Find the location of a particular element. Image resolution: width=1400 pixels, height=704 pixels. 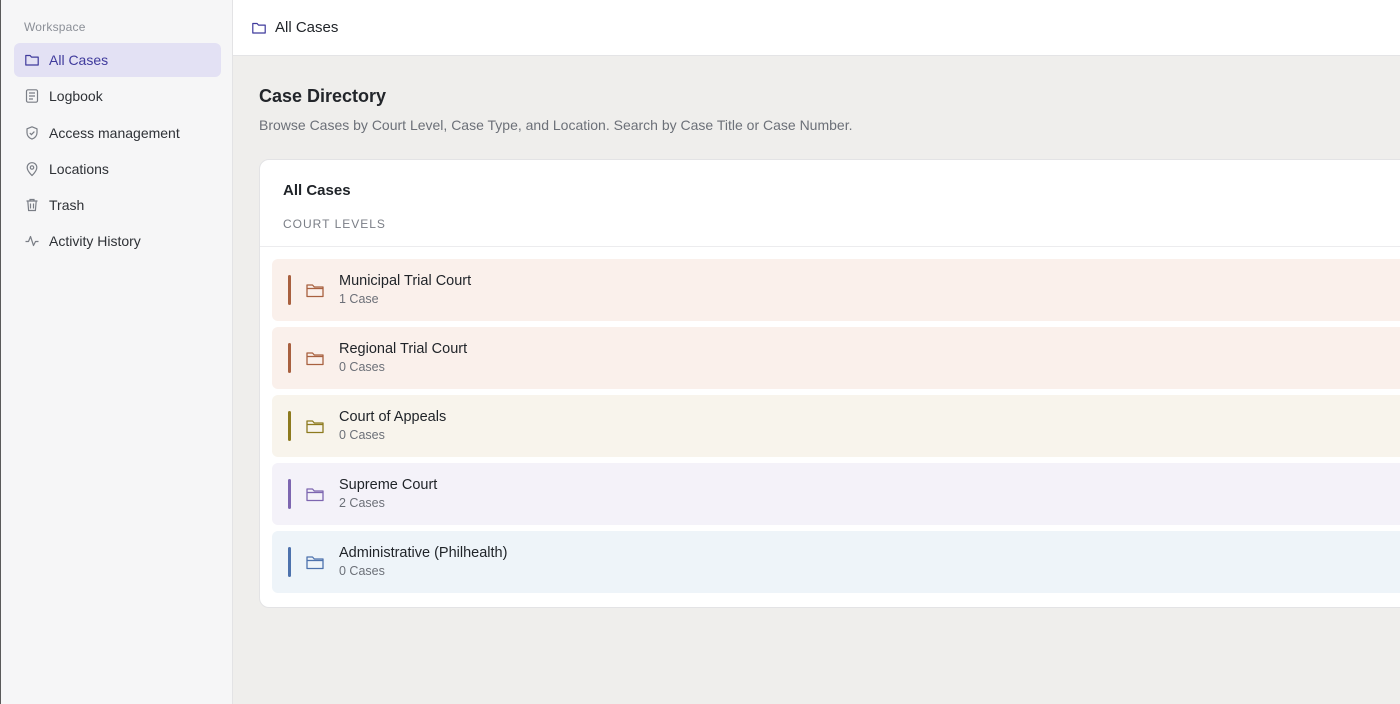

sidebar-item-logbook: Logbook is located at coordinates (117, 96).